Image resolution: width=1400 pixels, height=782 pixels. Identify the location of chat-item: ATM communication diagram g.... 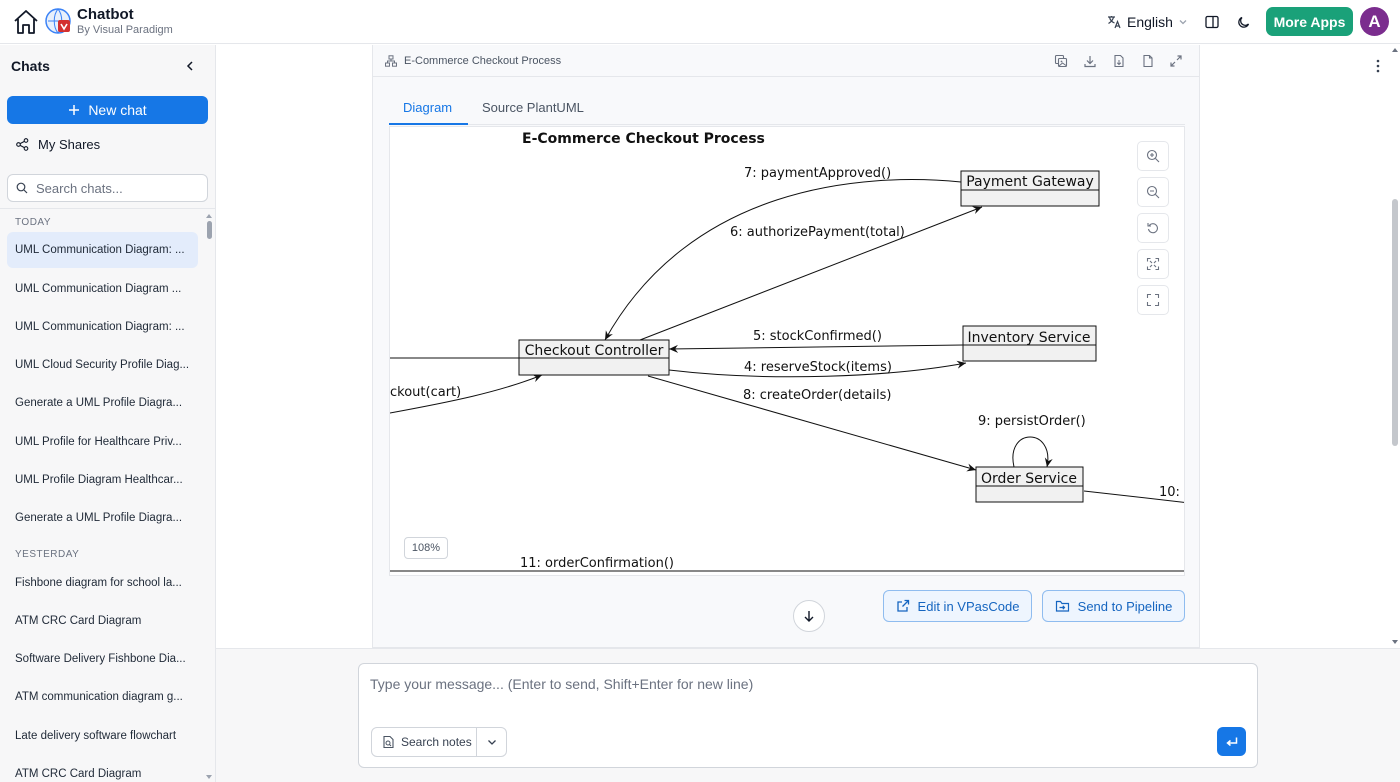
(102, 697).